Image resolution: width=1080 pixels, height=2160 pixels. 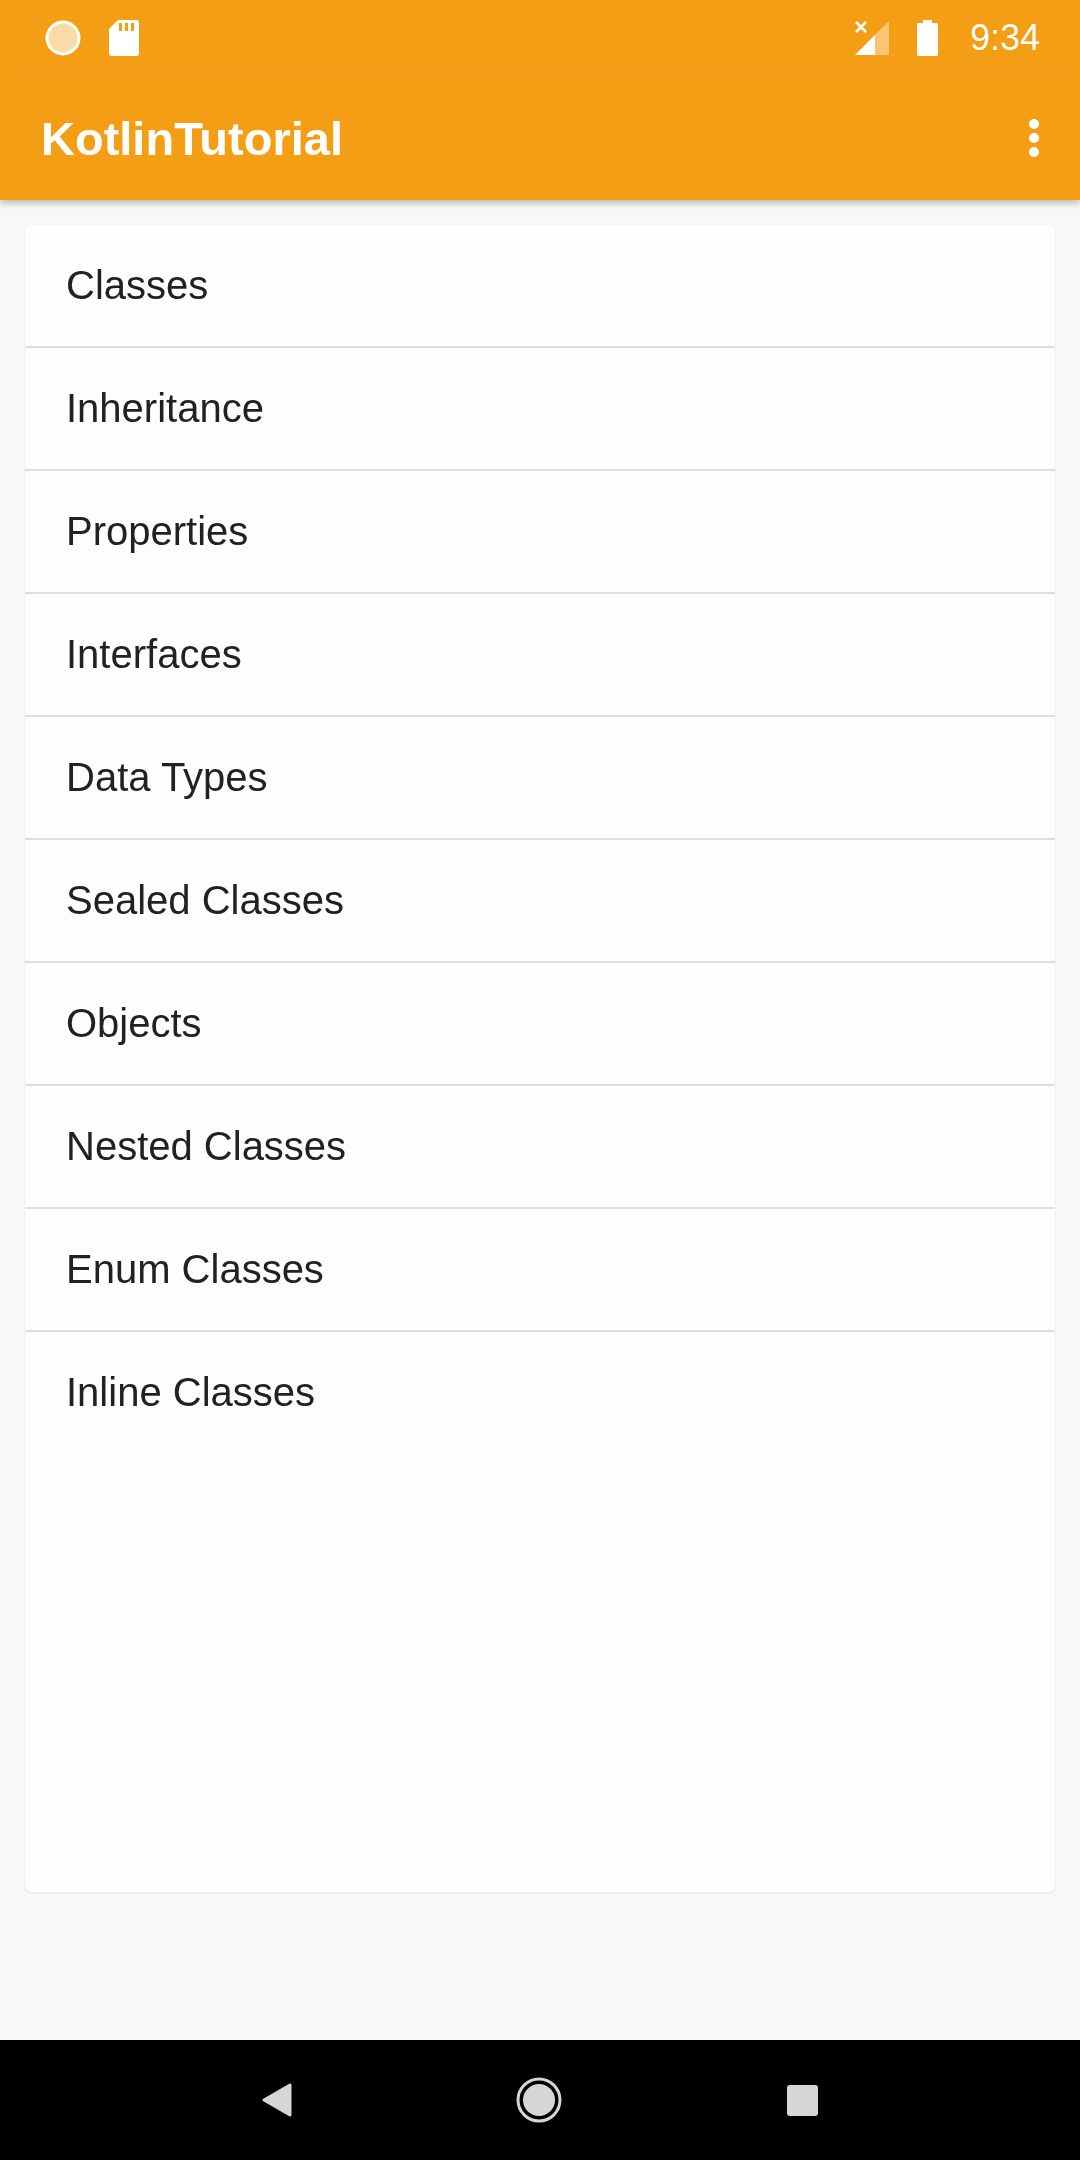 I want to click on list-item: Objects, so click(x=540, y=1024).